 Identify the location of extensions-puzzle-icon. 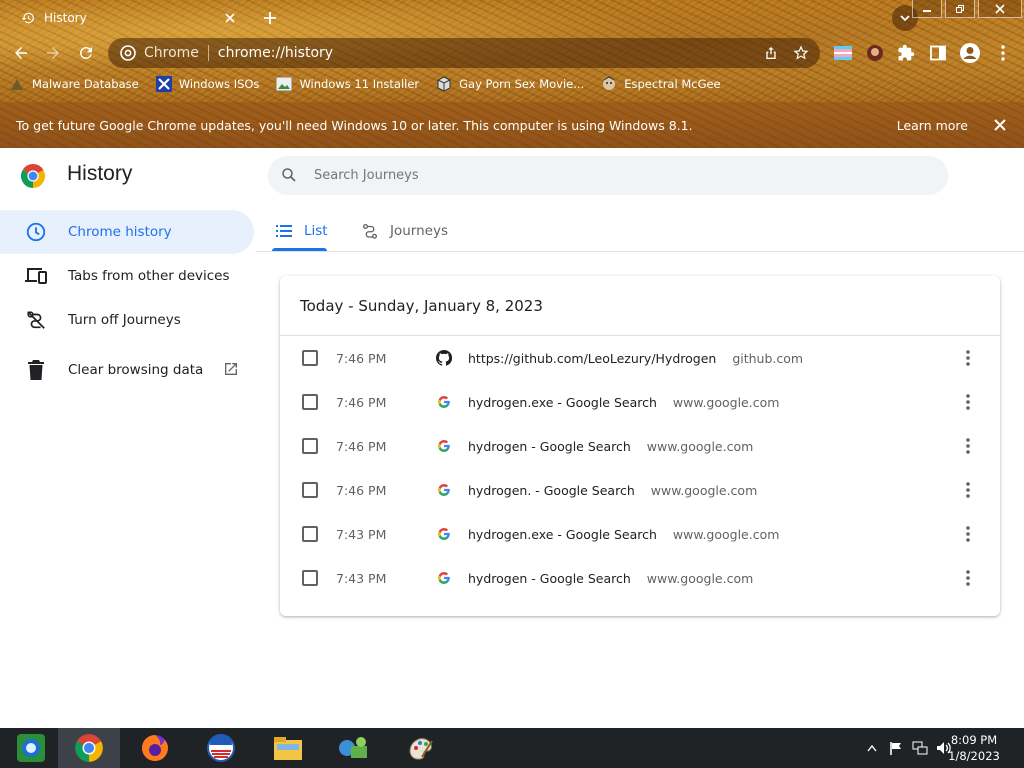
(906, 53).